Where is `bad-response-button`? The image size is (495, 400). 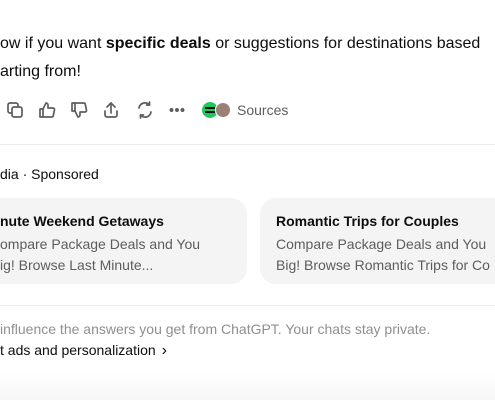 bad-response-button is located at coordinates (79, 110).